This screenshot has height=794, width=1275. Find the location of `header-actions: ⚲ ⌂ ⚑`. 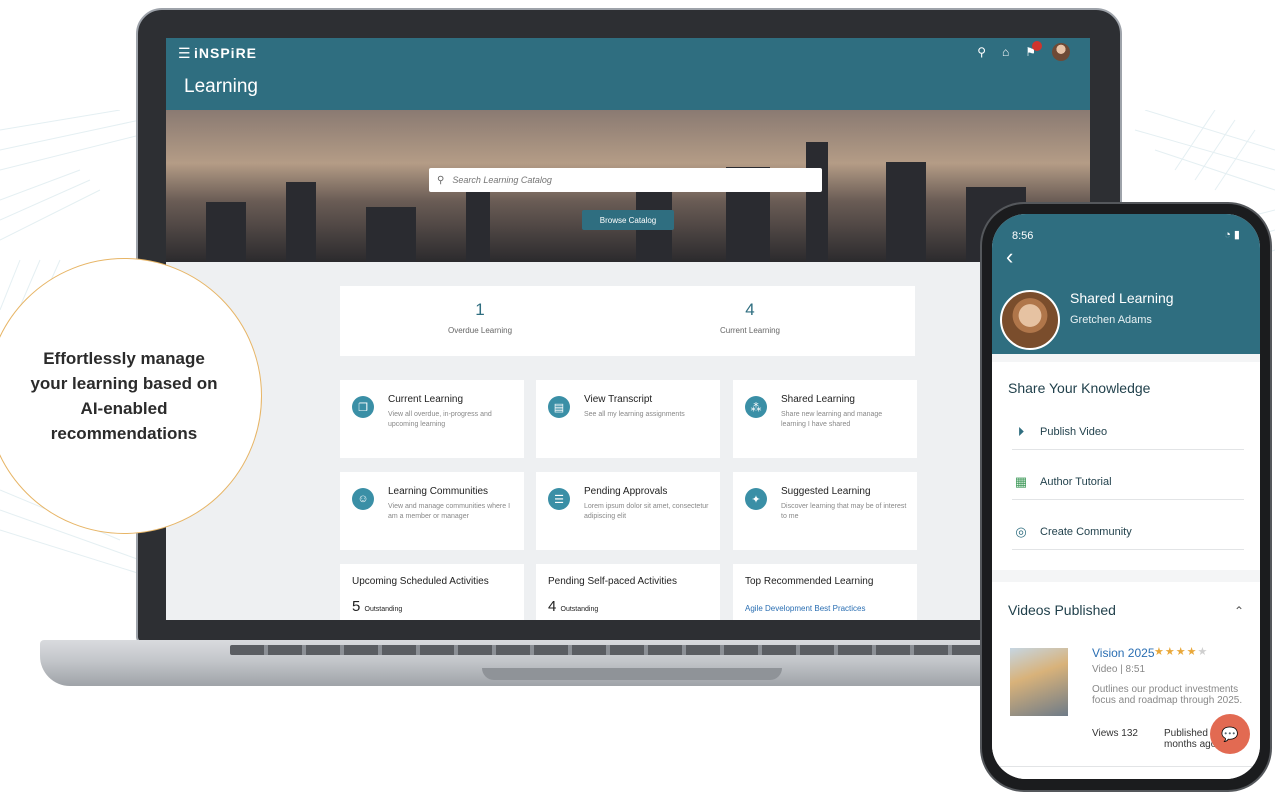

header-actions: ⚲ ⌂ ⚑ is located at coordinates (1023, 51).